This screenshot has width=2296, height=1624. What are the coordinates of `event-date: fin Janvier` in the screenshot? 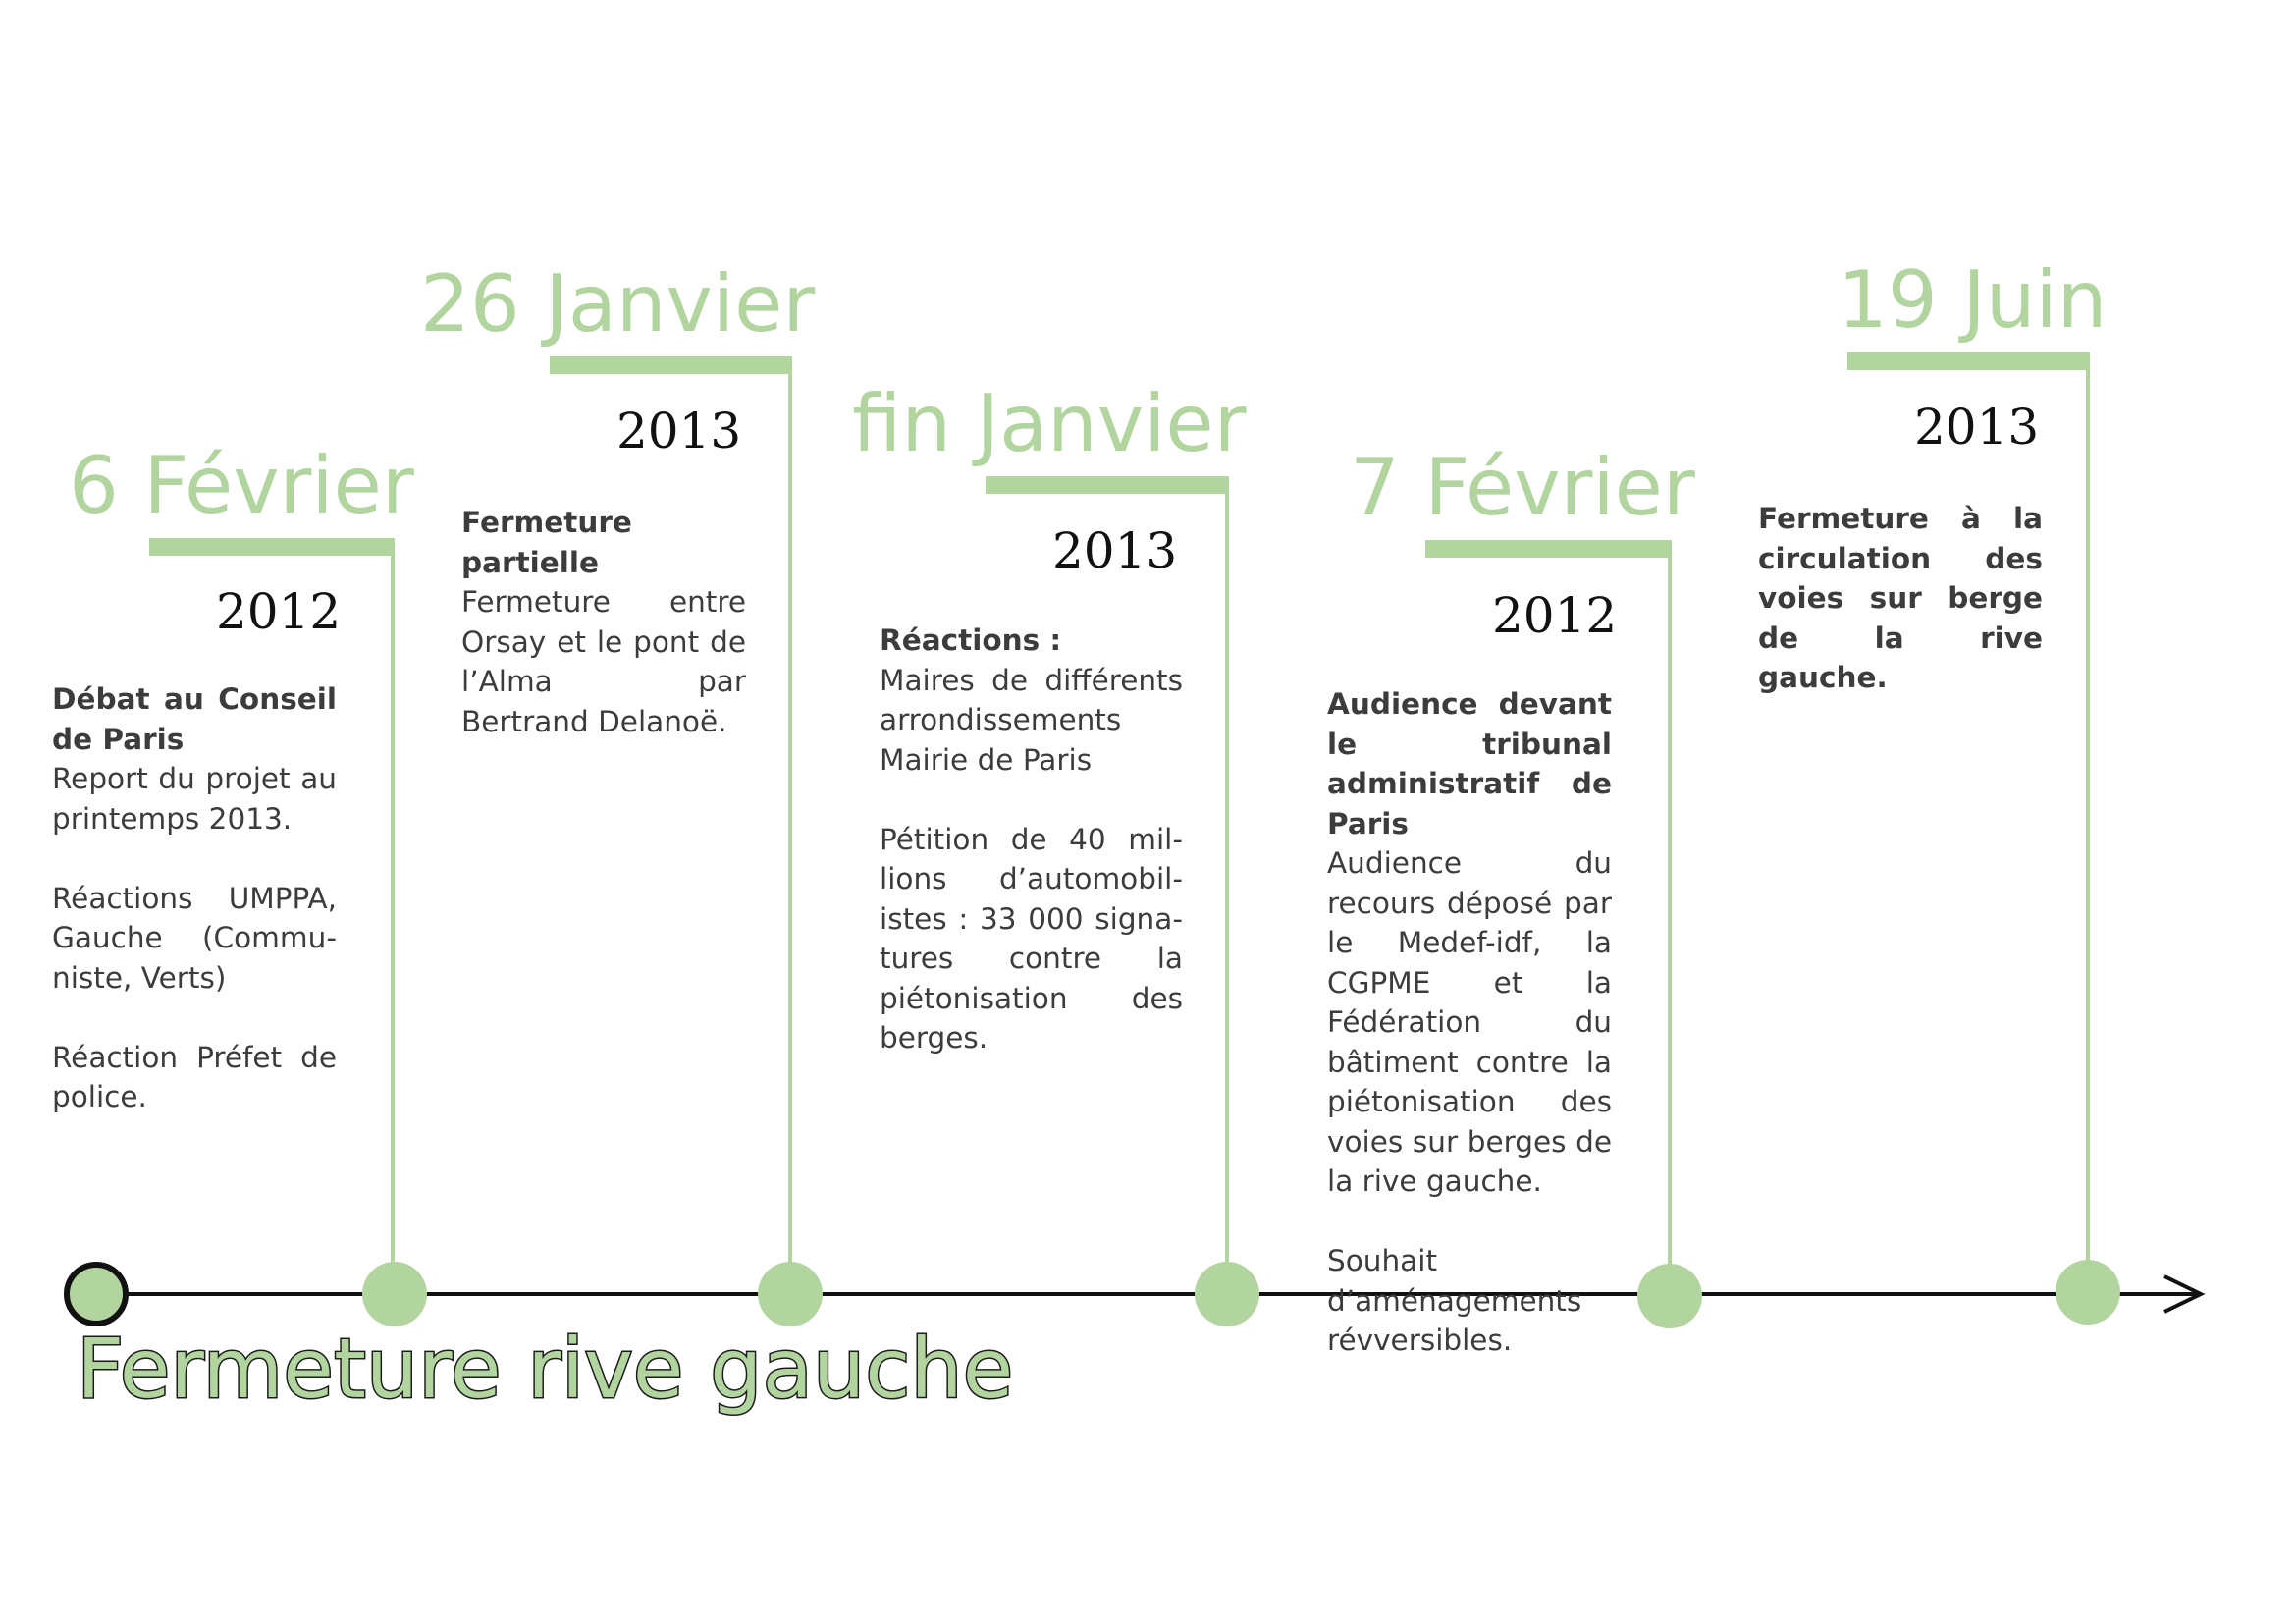 It's located at (1050, 423).